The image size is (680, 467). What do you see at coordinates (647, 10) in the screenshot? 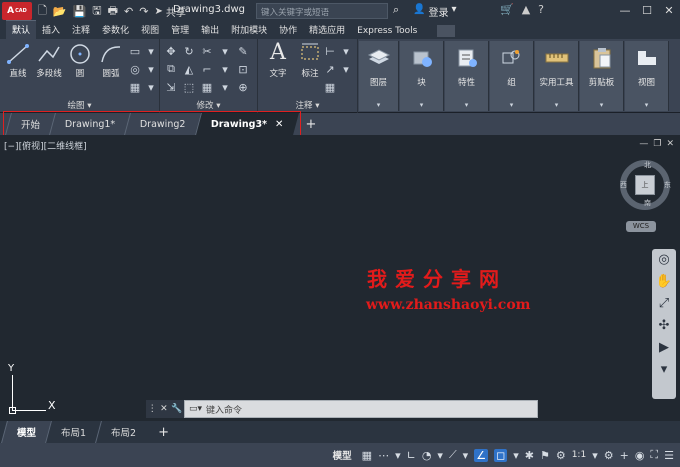
I see `maximize-icon: ☐` at bounding box center [647, 10].